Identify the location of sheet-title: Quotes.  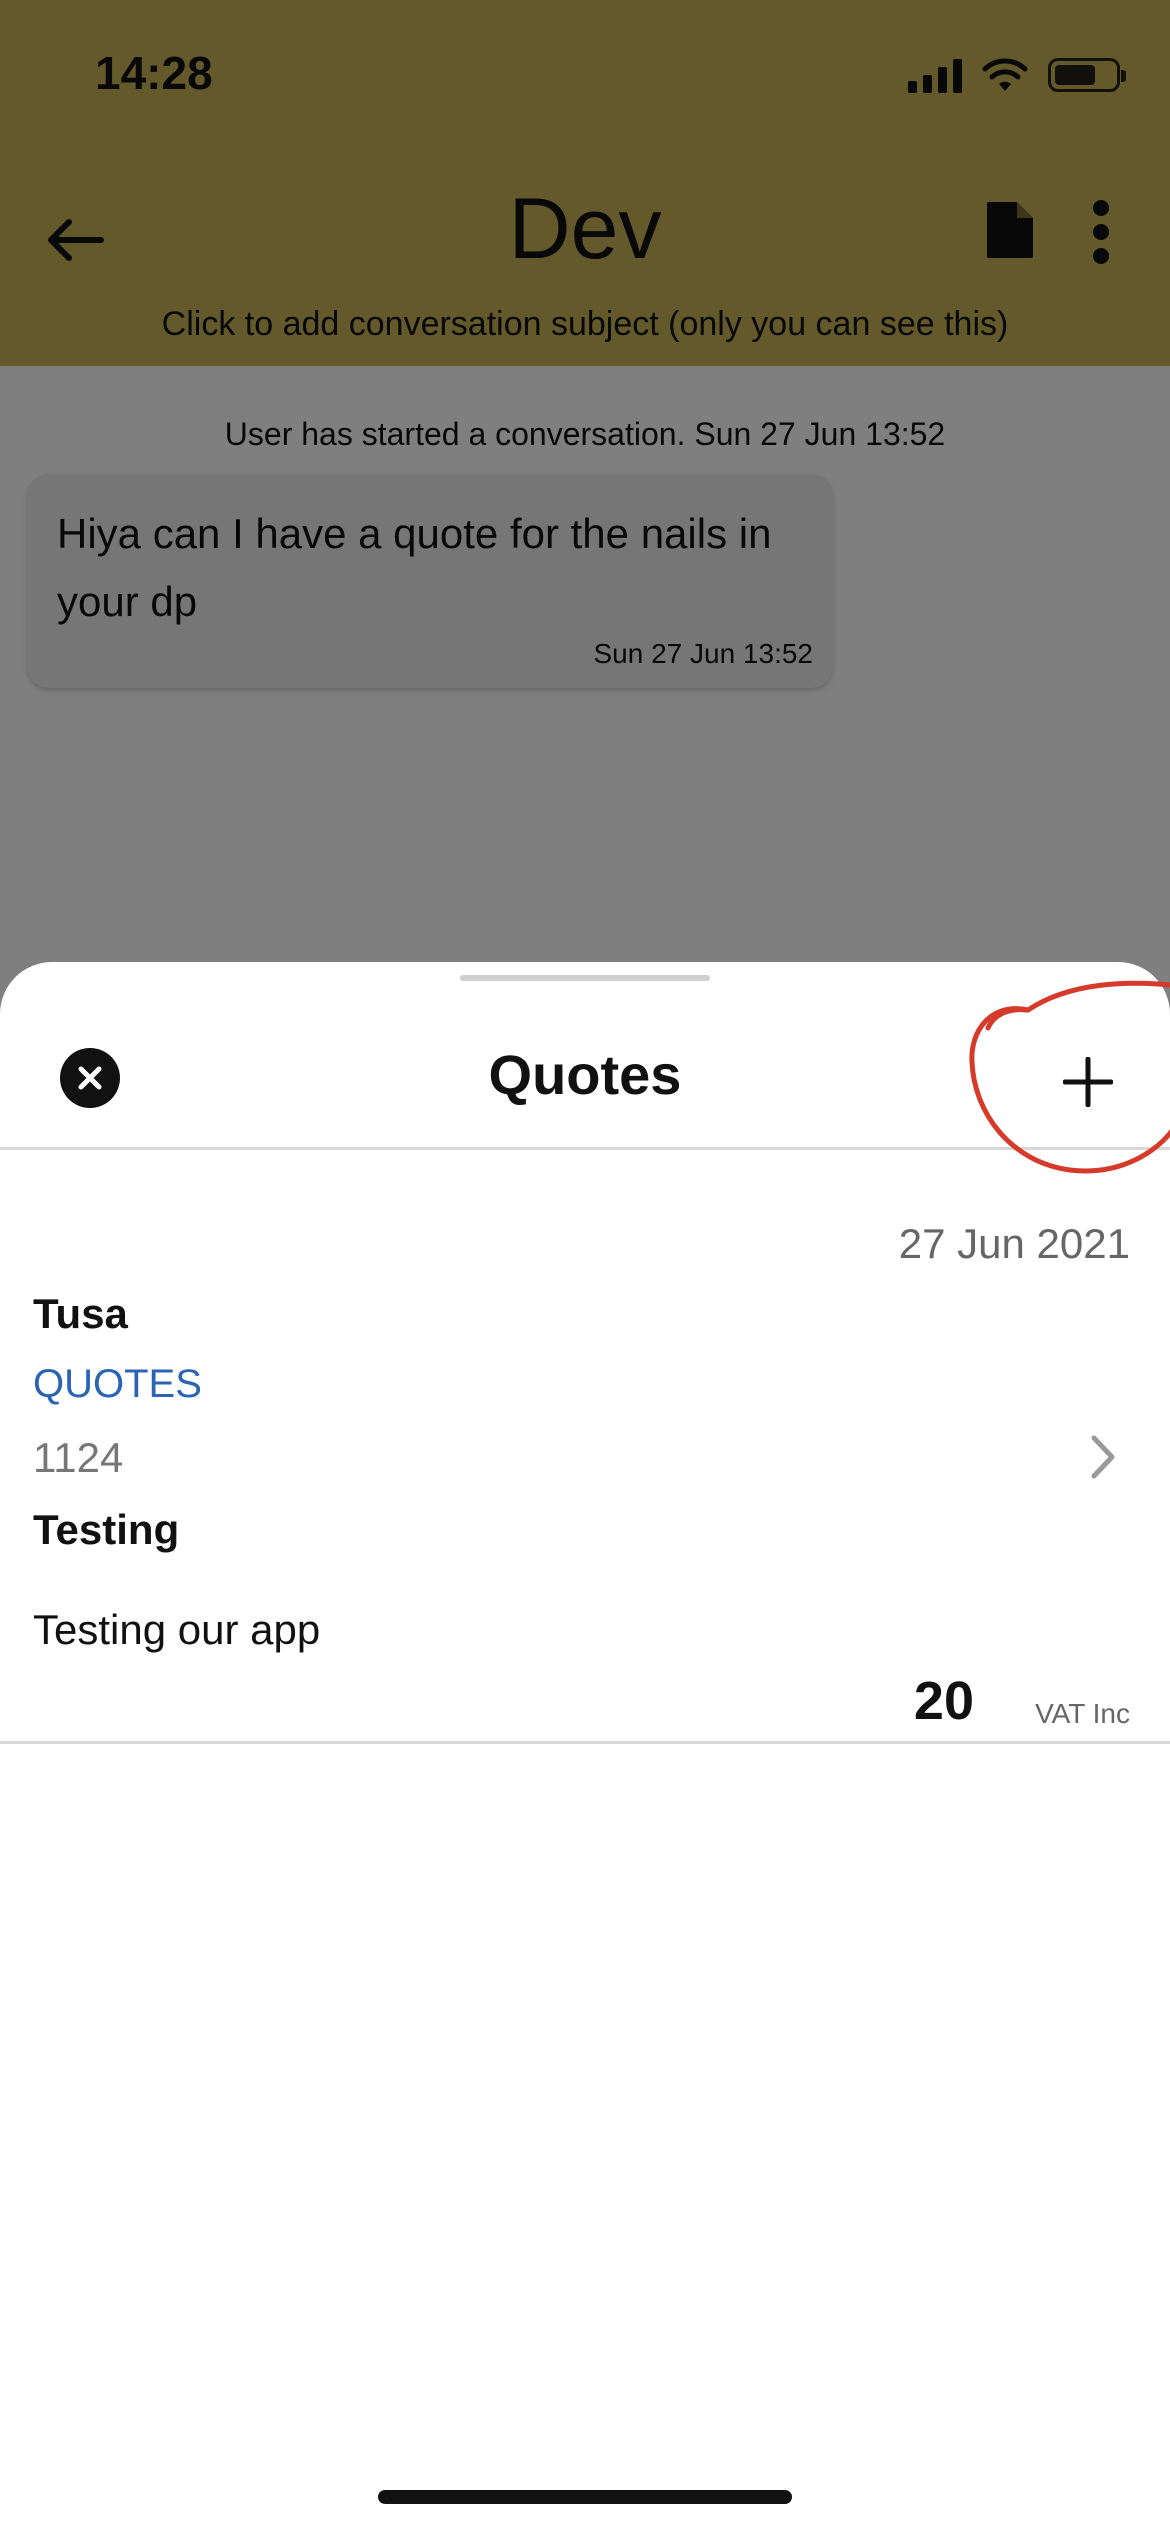
(585, 1074).